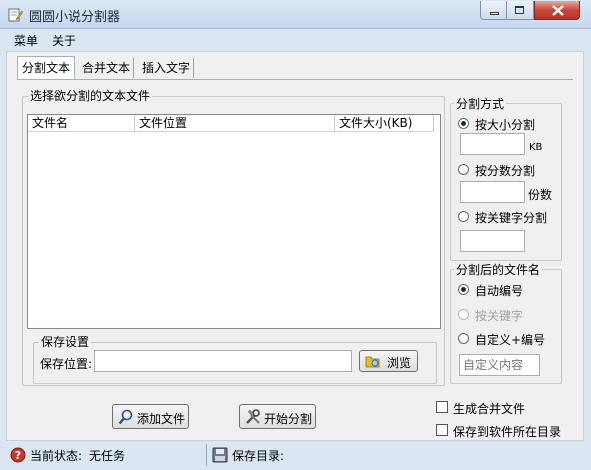  Describe the element at coordinates (206, 455) in the screenshot. I see `status-divider` at that location.